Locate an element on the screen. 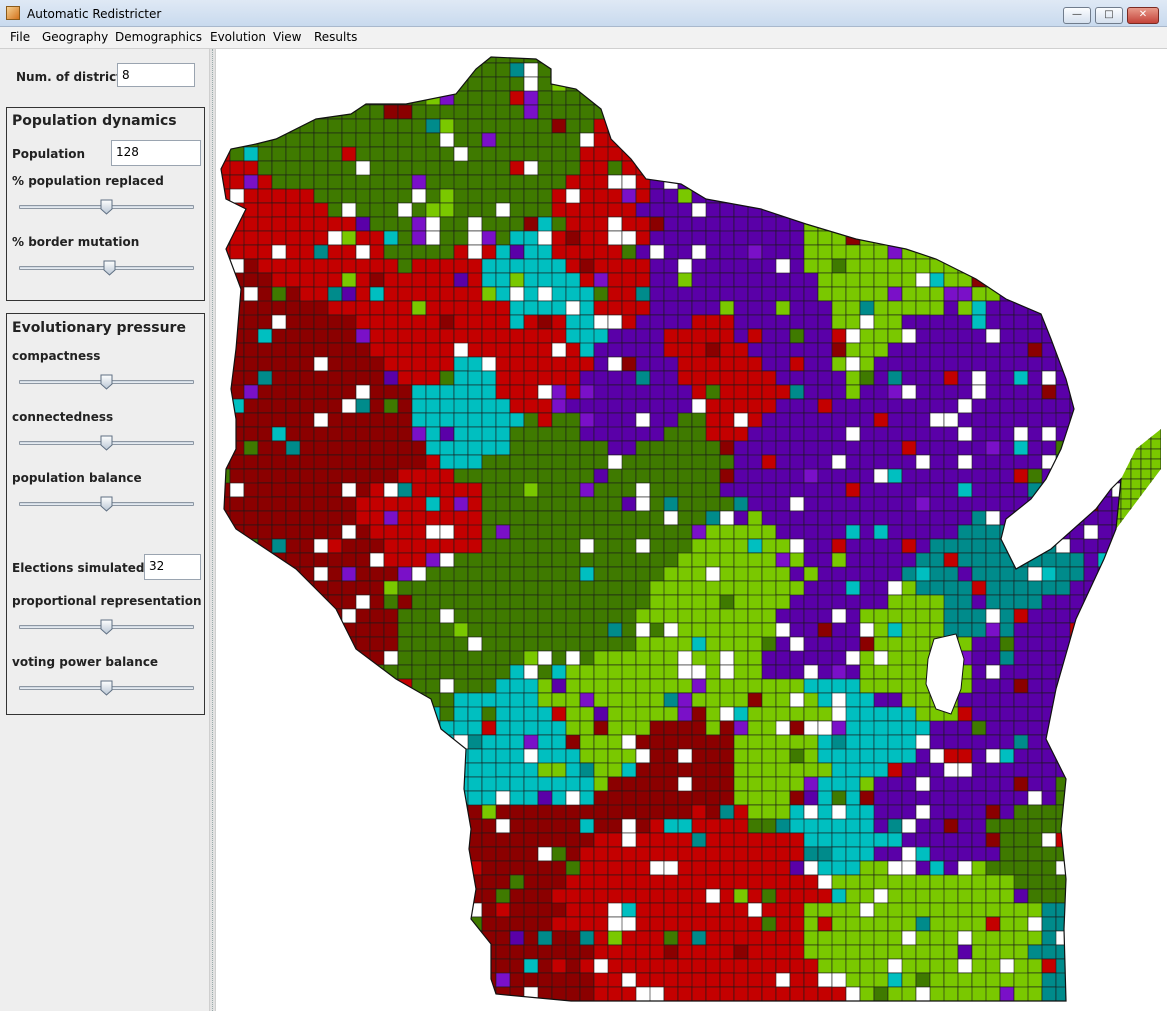 The image size is (1167, 1011). menu-geography: Geography is located at coordinates (75, 37).